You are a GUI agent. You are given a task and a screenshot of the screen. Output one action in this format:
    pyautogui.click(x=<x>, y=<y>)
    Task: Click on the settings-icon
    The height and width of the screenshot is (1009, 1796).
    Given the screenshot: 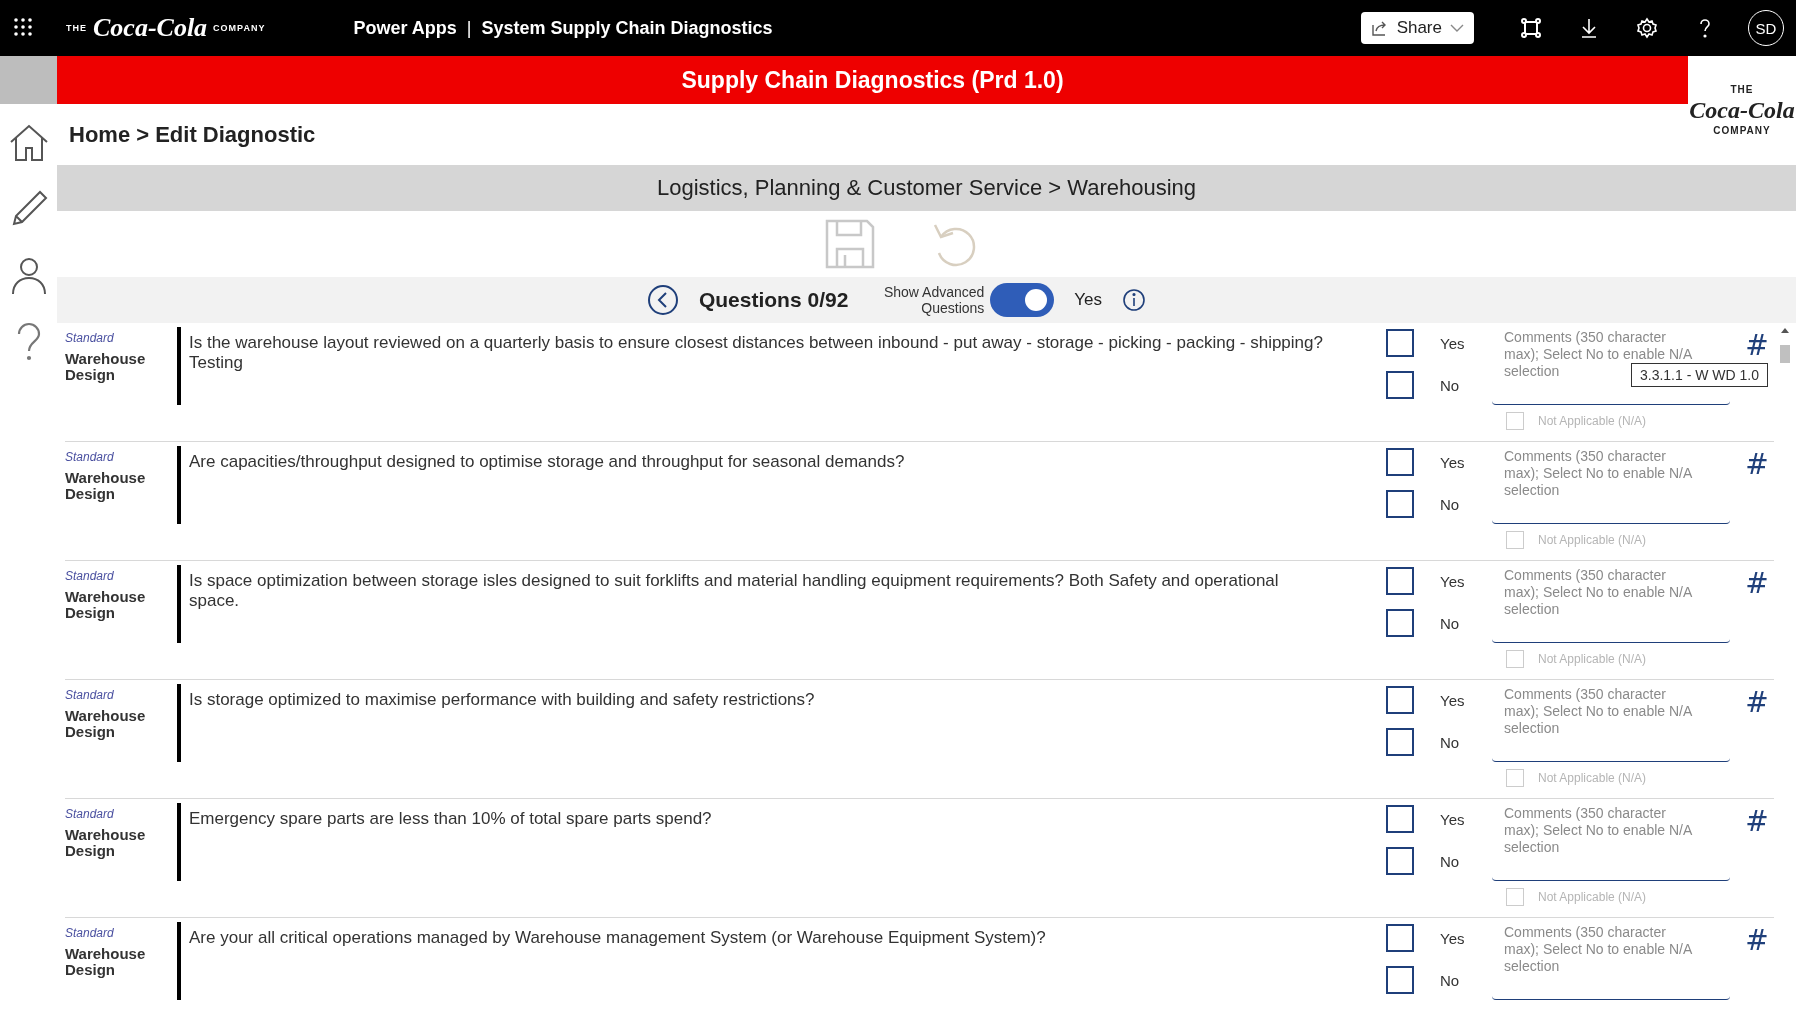 What is the action you would take?
    pyautogui.click(x=1647, y=28)
    